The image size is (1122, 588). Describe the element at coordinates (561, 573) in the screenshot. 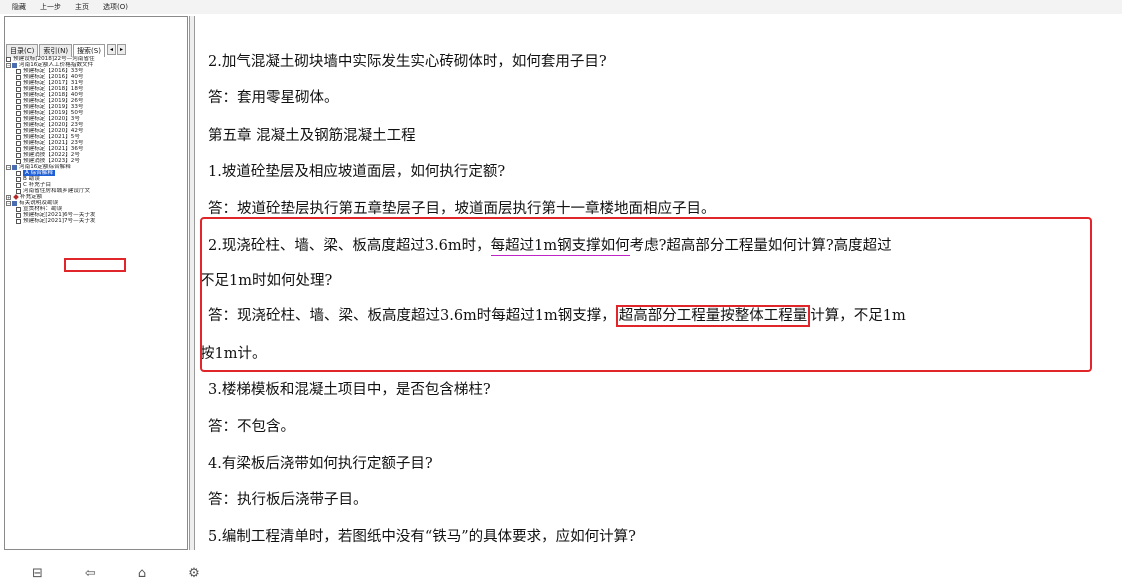

I see `bottom-toolbar: ⊟ ⇦ ⌂ ⚙` at that location.